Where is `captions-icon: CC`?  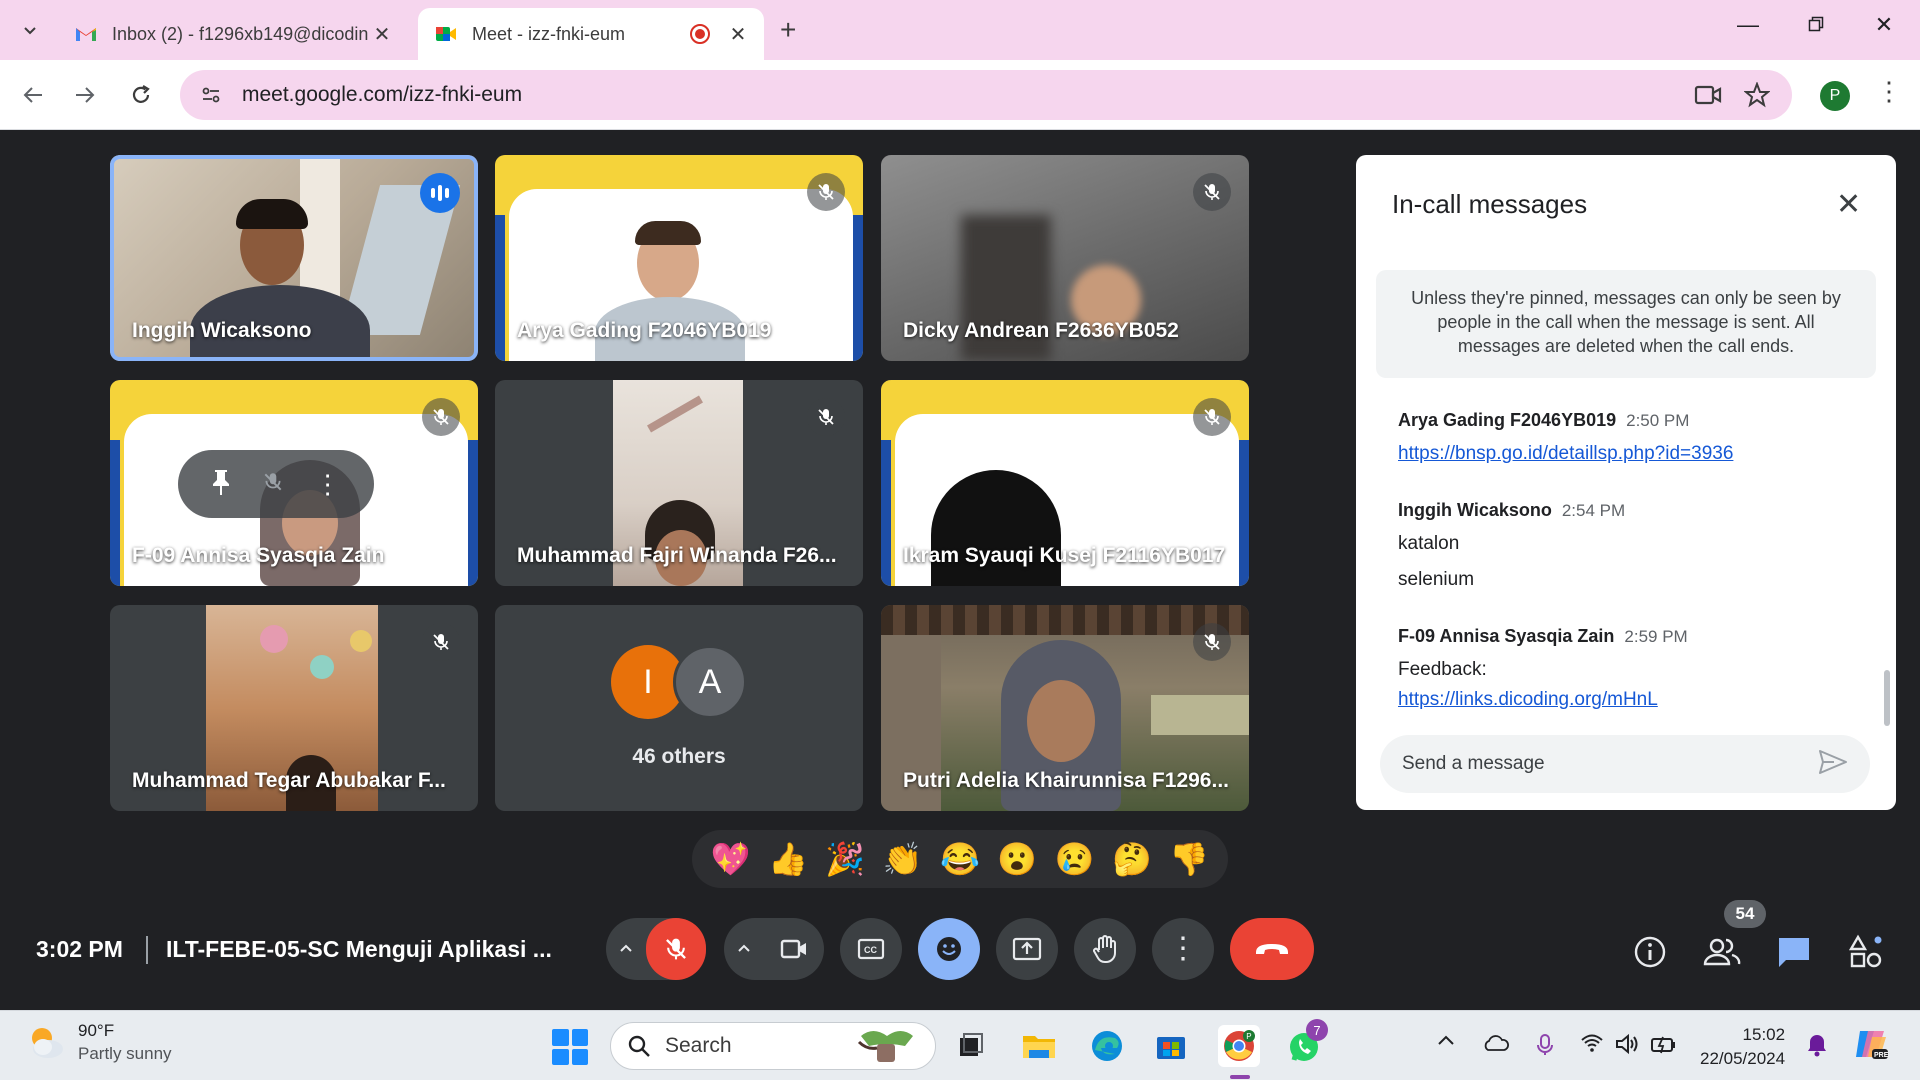
captions-icon: CC is located at coordinates (871, 949).